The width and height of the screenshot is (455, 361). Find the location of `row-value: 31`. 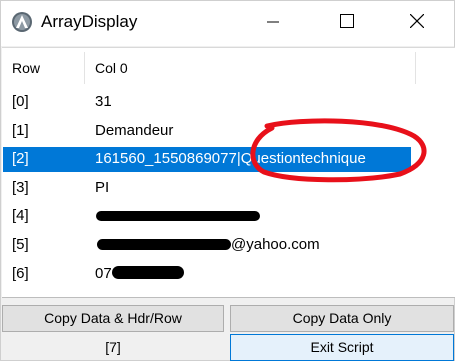

row-value: 31 is located at coordinates (103, 101).